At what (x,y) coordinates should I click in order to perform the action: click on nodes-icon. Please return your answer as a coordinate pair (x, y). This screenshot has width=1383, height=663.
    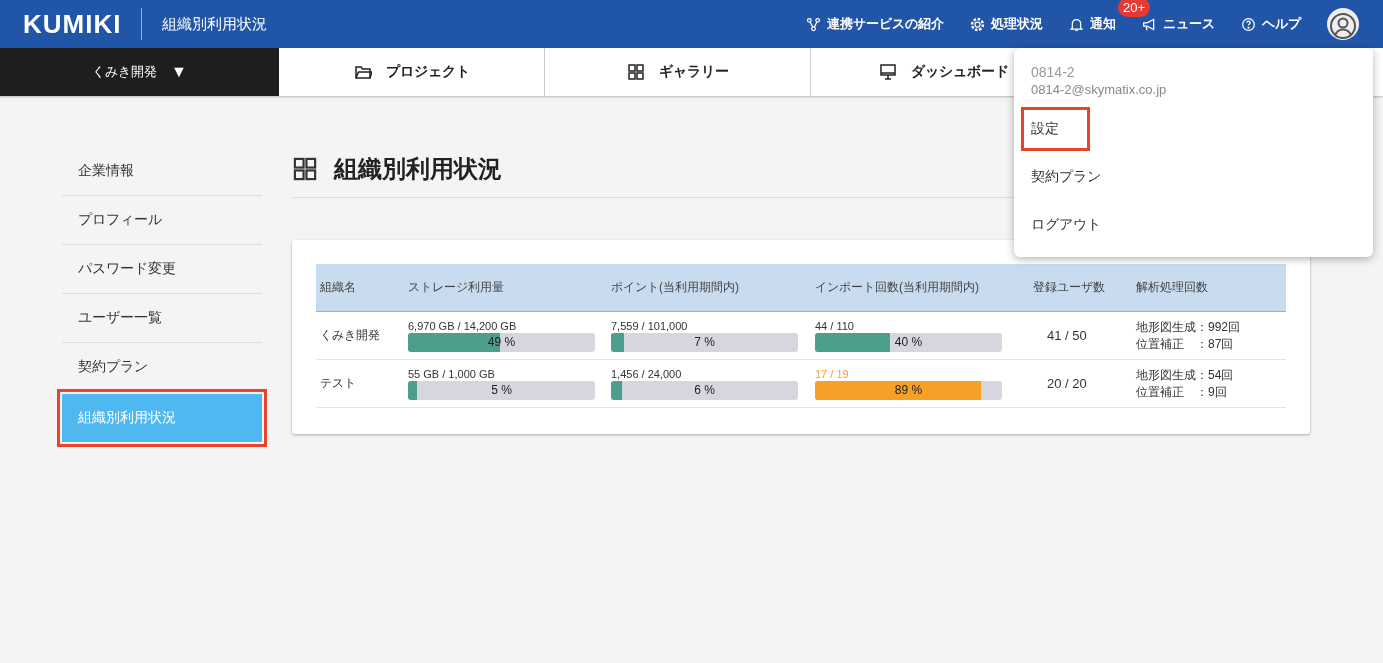
    Looking at the image, I should click on (813, 24).